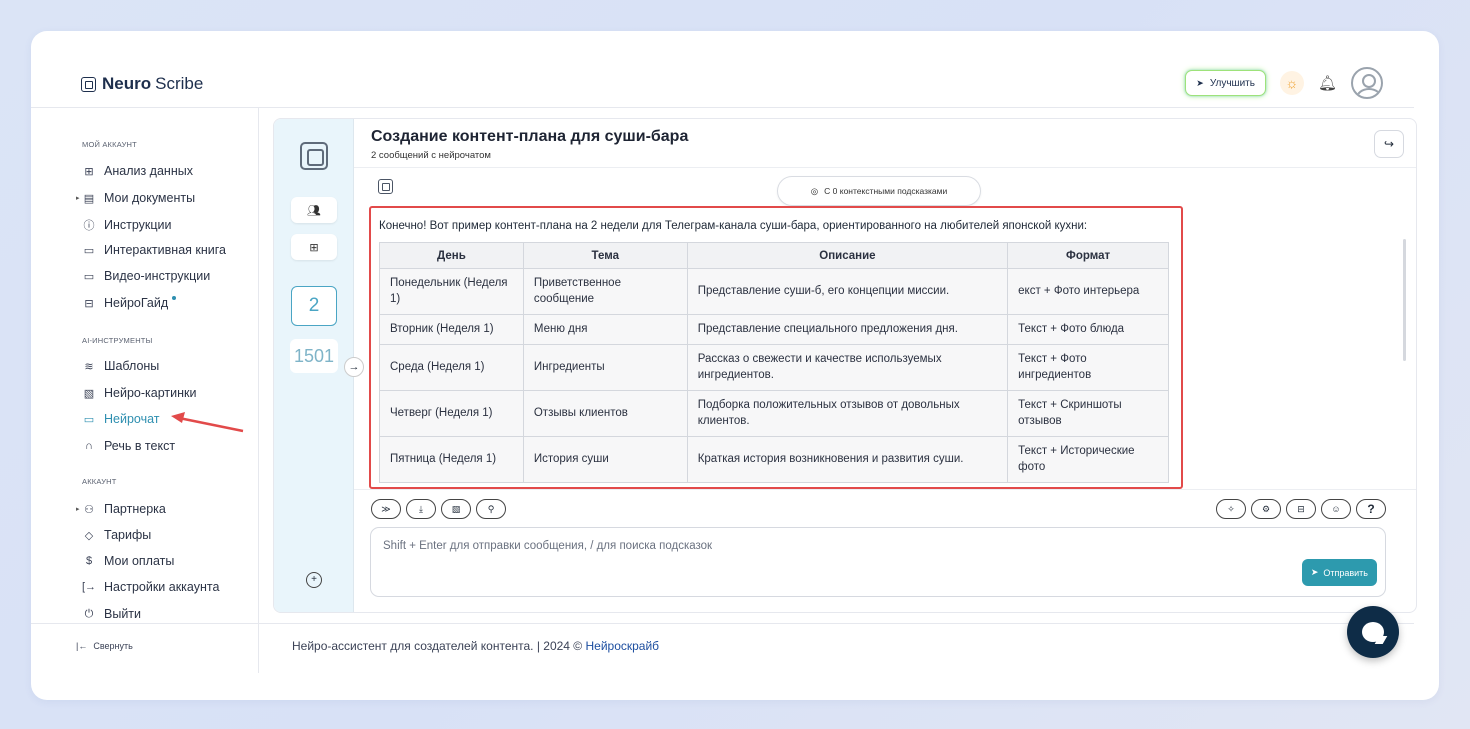 The width and height of the screenshot is (1470, 729). Describe the element at coordinates (82, 646) in the screenshot. I see `collapse-icon: |←` at that location.